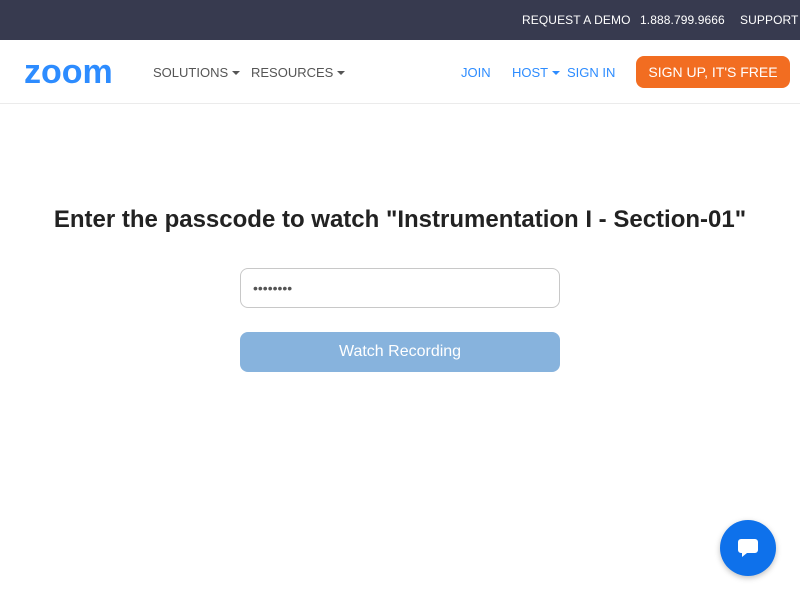 Image resolution: width=800 pixels, height=600 pixels. What do you see at coordinates (576, 20) in the screenshot?
I see `request-demo-link: REQUEST A DEMO` at bounding box center [576, 20].